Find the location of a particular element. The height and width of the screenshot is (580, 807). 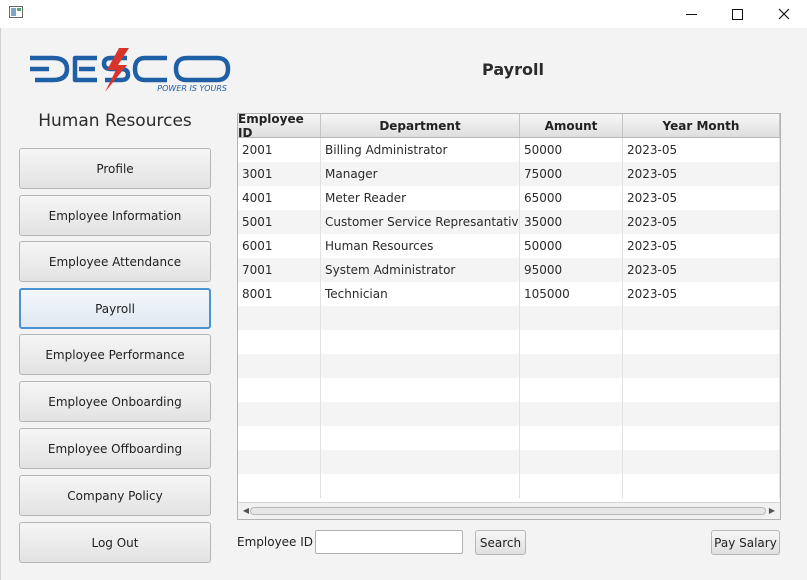

maximize-button is located at coordinates (737, 14).